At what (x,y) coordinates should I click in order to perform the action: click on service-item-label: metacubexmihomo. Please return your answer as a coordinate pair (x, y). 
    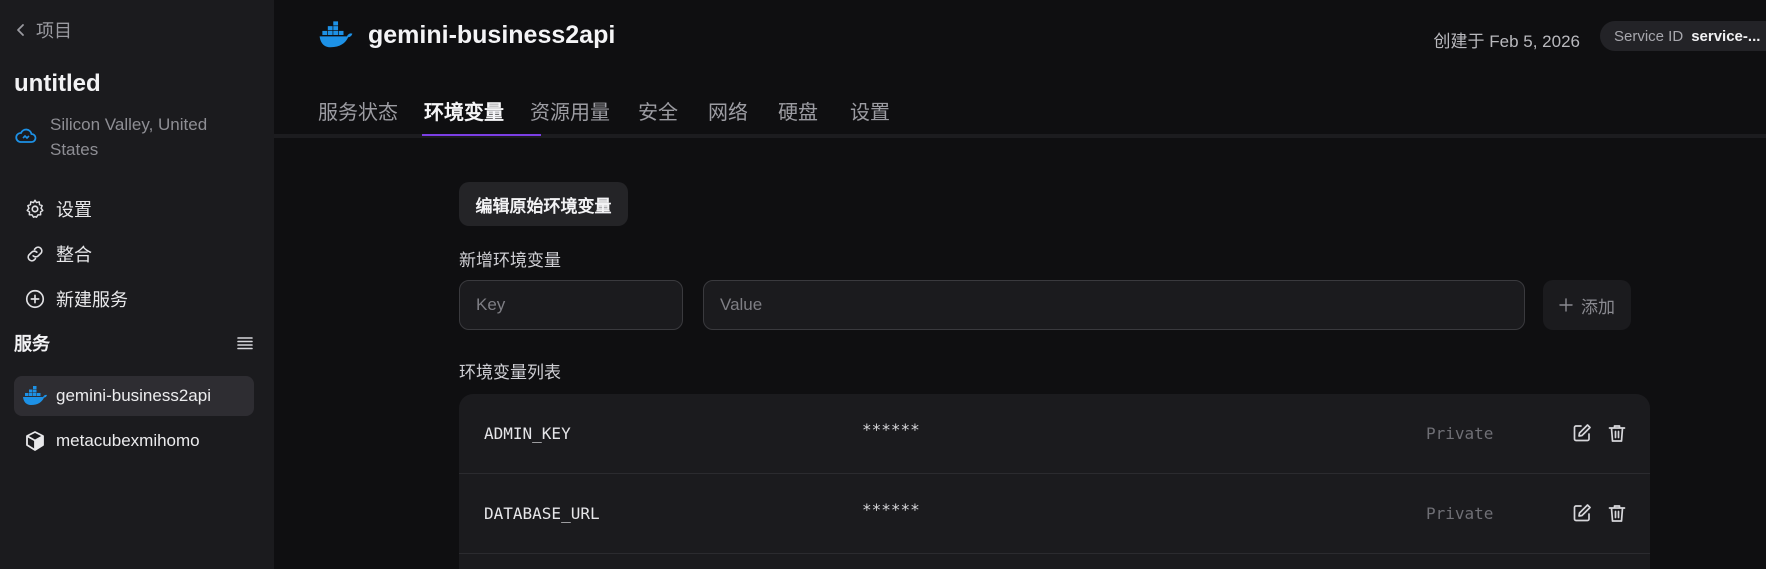
    Looking at the image, I should click on (128, 440).